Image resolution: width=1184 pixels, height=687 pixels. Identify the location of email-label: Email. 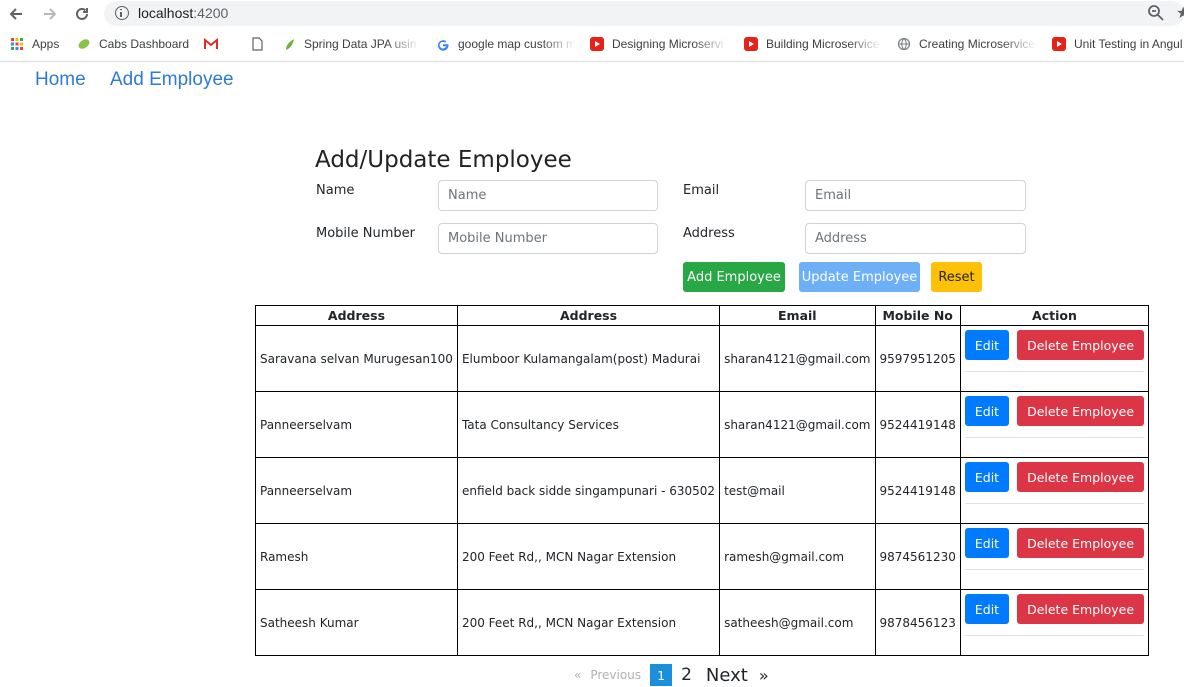
(701, 190).